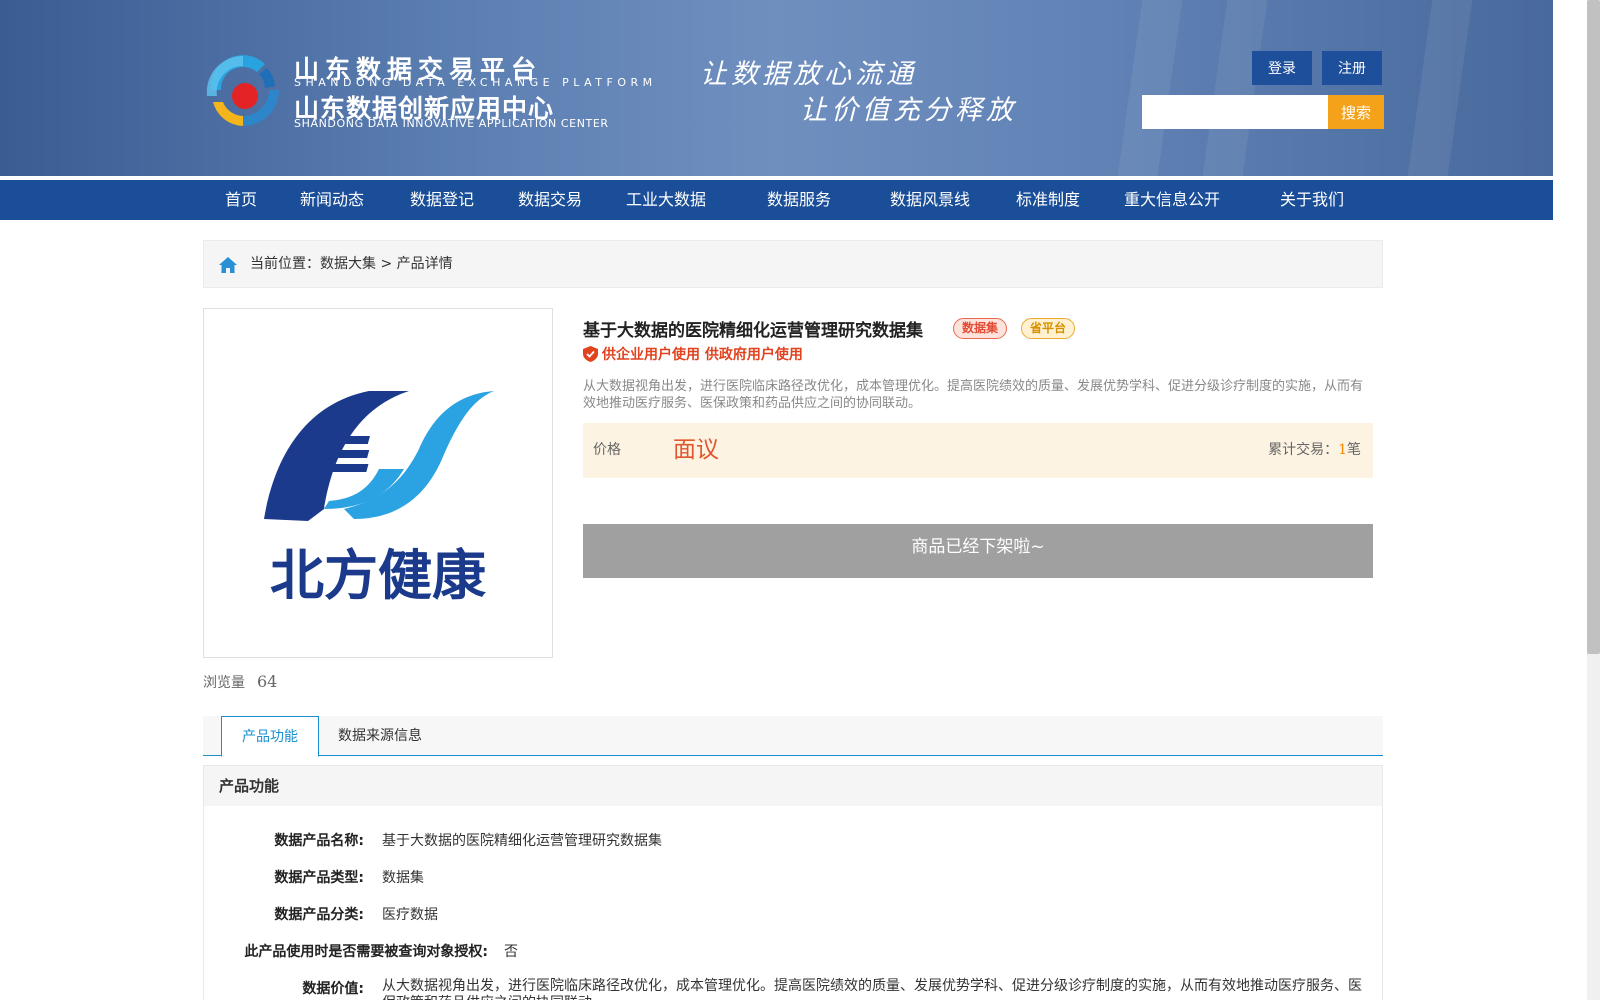  What do you see at coordinates (930, 200) in the screenshot?
I see `nav-item-data-landscape: 数据风景线` at bounding box center [930, 200].